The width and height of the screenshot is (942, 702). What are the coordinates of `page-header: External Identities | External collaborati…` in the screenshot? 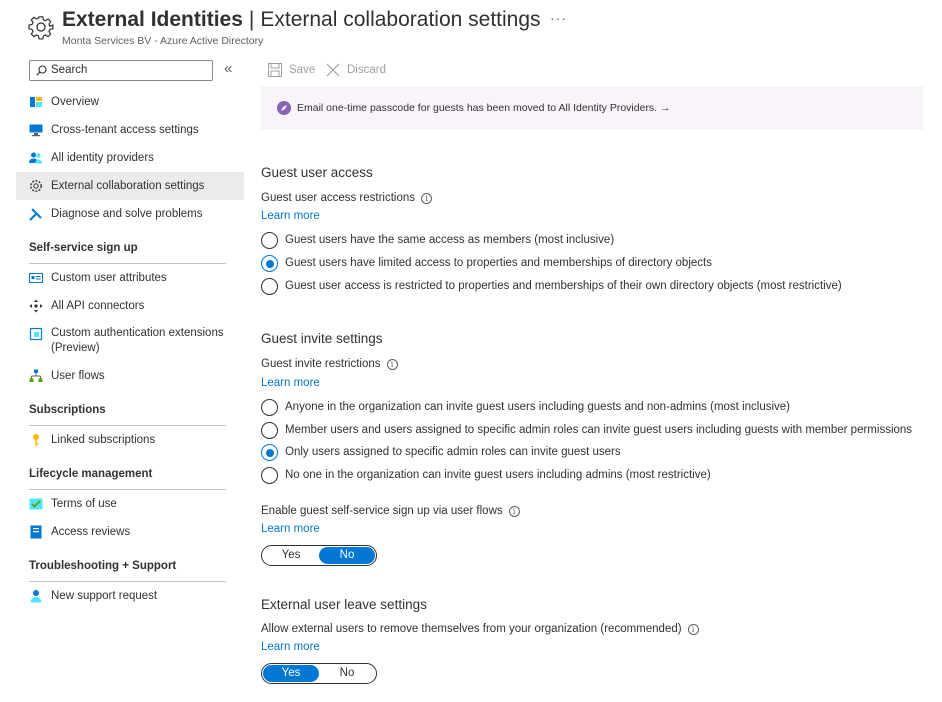 It's located at (478, 30).